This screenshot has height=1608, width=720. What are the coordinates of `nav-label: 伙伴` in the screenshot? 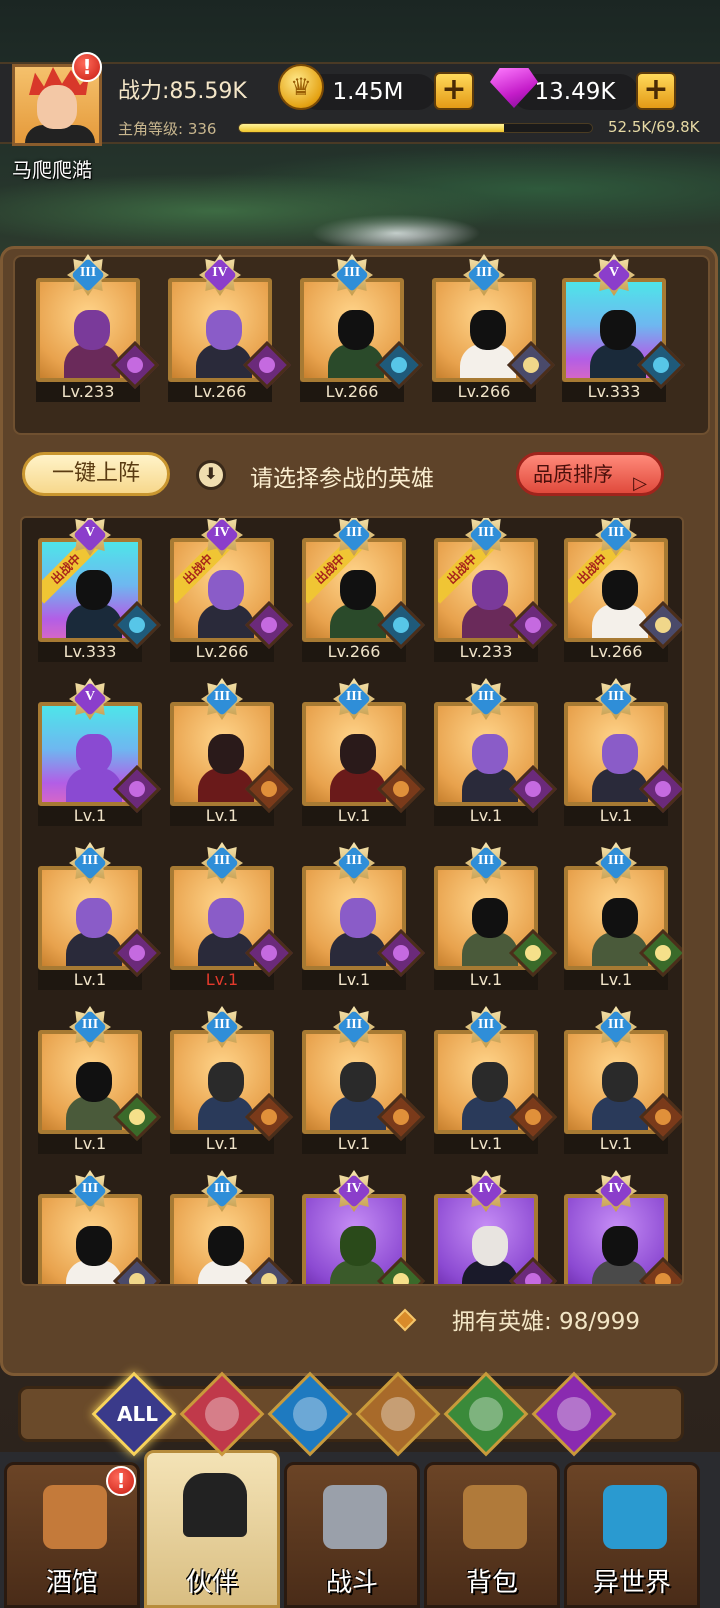 It's located at (211, 1583).